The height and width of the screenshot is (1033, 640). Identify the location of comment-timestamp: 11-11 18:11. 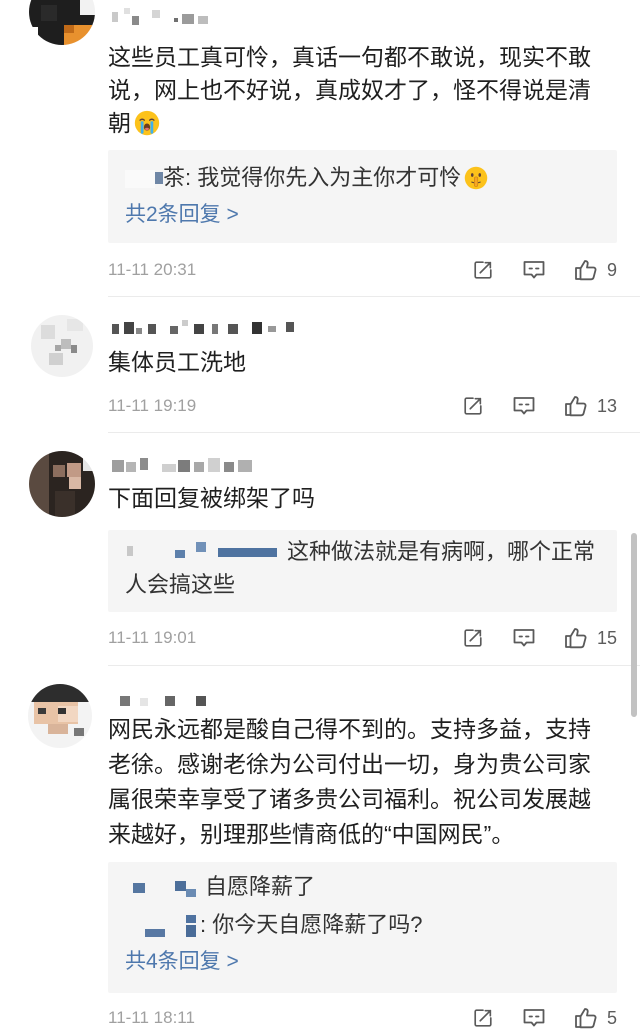
(151, 1017).